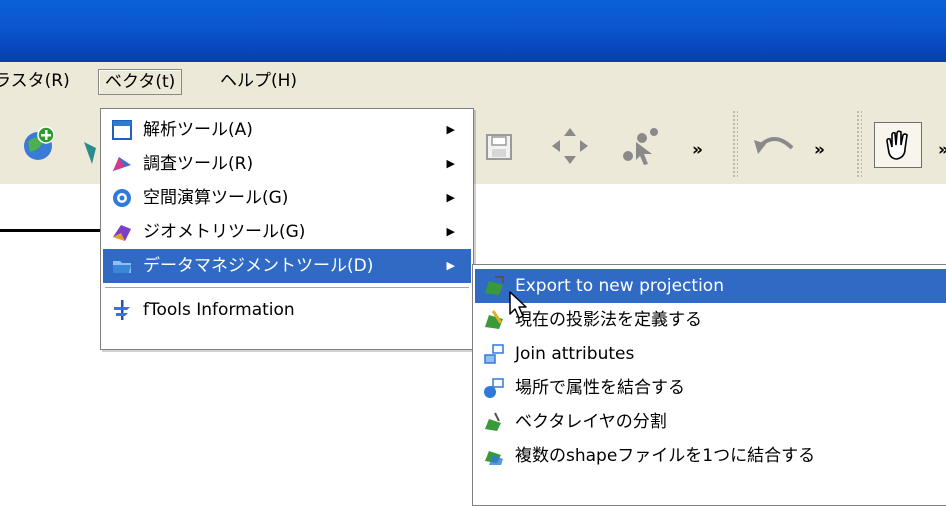 This screenshot has height=506, width=946. What do you see at coordinates (224, 232) in the screenshot?
I see `menu-item-label: ジオメトリツール(G)` at bounding box center [224, 232].